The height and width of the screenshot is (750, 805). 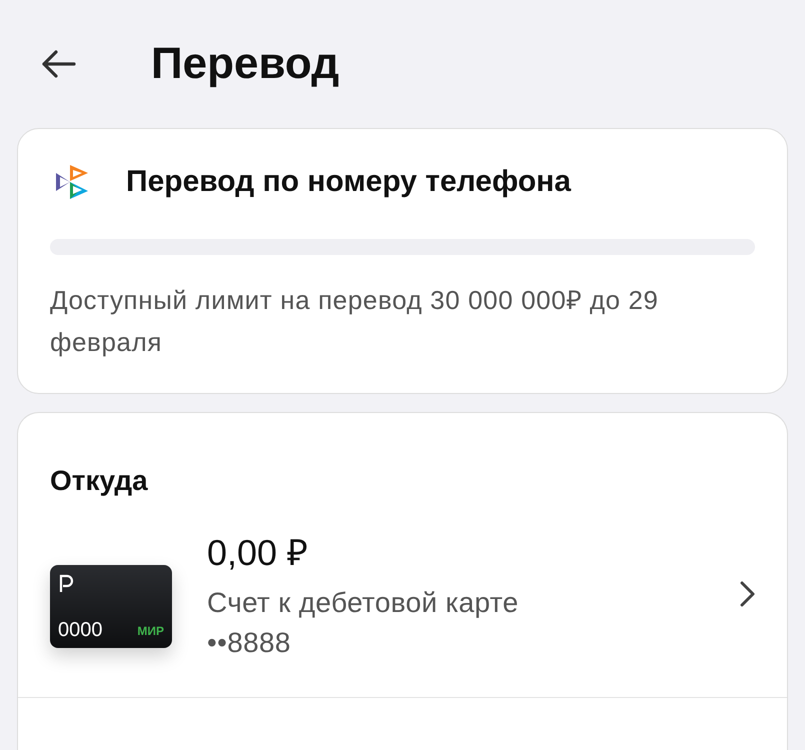 What do you see at coordinates (99, 481) in the screenshot?
I see `section-heading: Откуда` at bounding box center [99, 481].